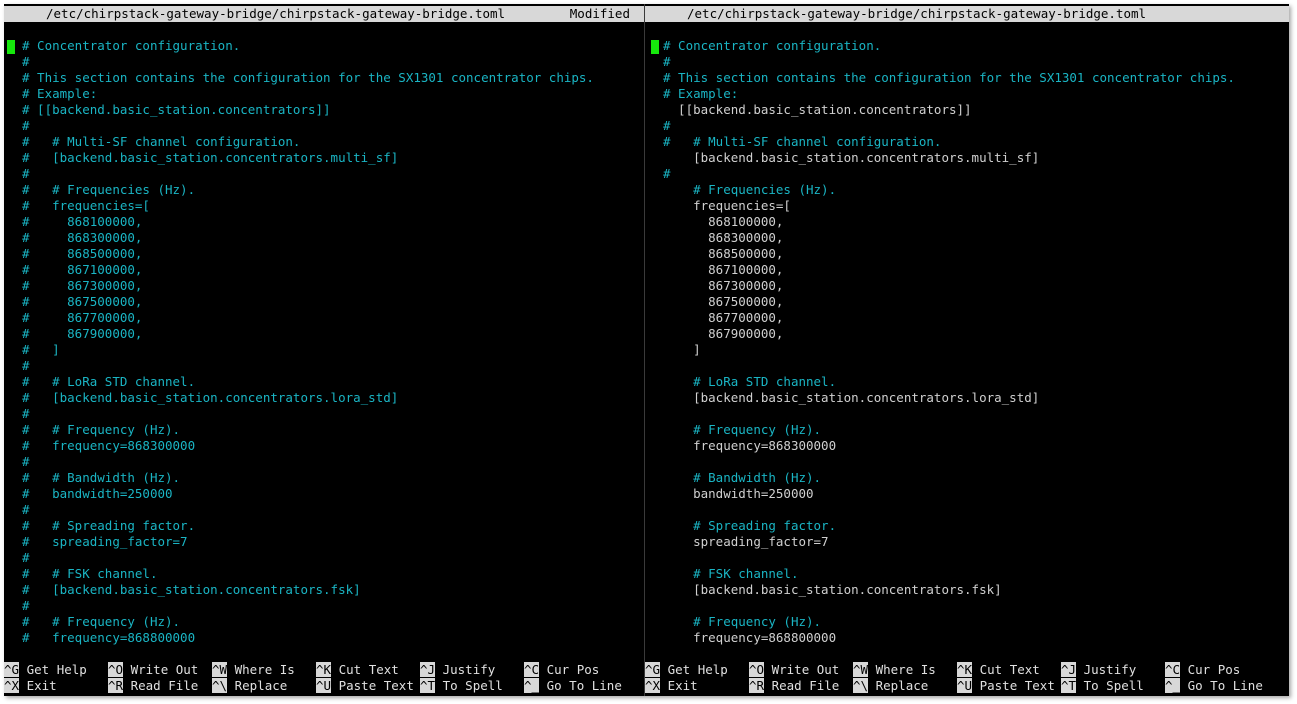 This screenshot has width=1297, height=704. What do you see at coordinates (324, 334) in the screenshot?
I see `editor-line: # 867900000,` at bounding box center [324, 334].